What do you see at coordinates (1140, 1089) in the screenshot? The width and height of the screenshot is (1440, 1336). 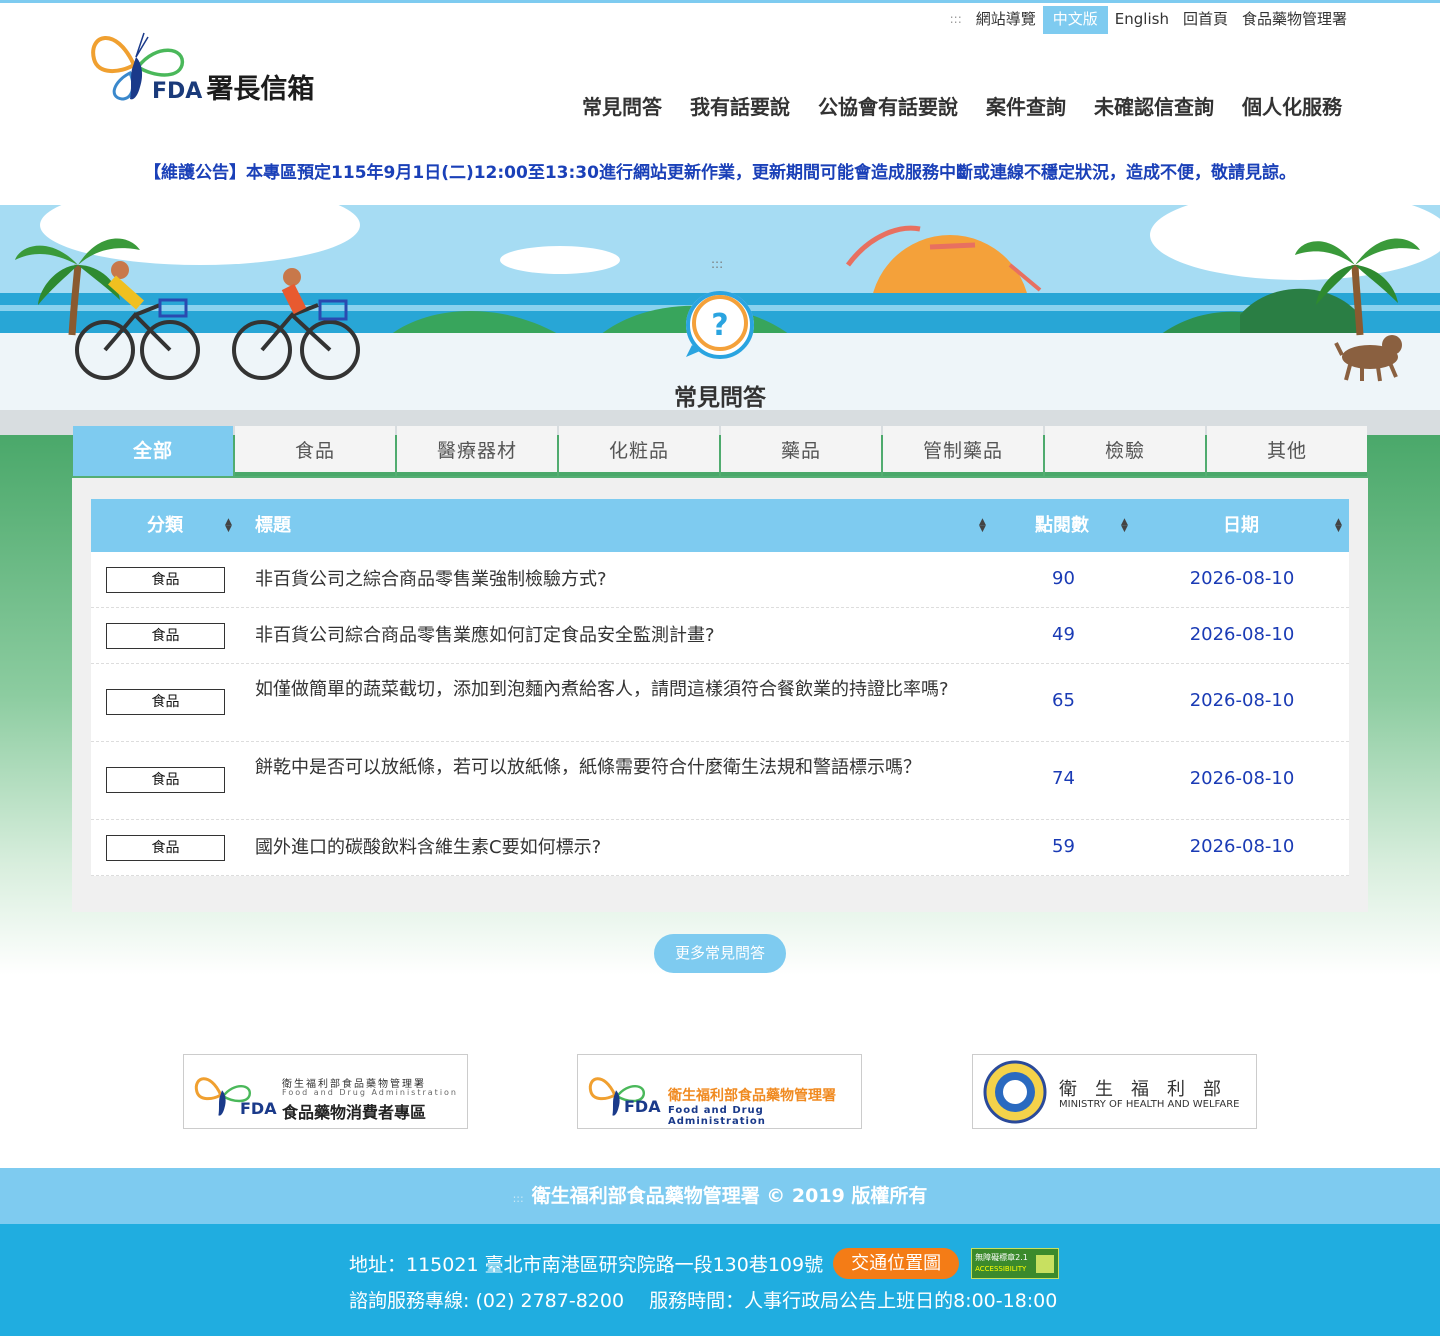 I see `mohw-name: 衛 生 福 利 部` at bounding box center [1140, 1089].